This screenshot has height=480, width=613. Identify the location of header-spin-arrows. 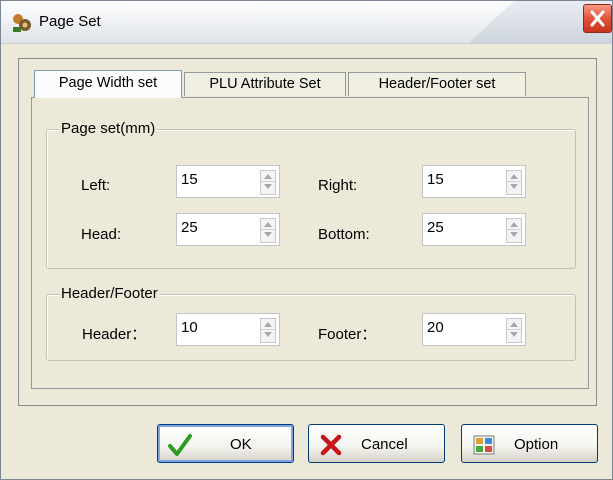
(268, 330).